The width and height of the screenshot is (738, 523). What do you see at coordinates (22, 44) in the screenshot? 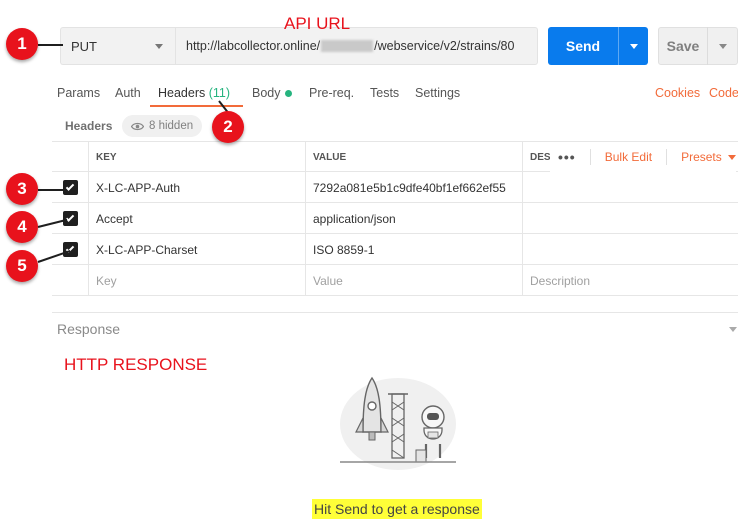
I see `callout-badge: 1` at bounding box center [22, 44].